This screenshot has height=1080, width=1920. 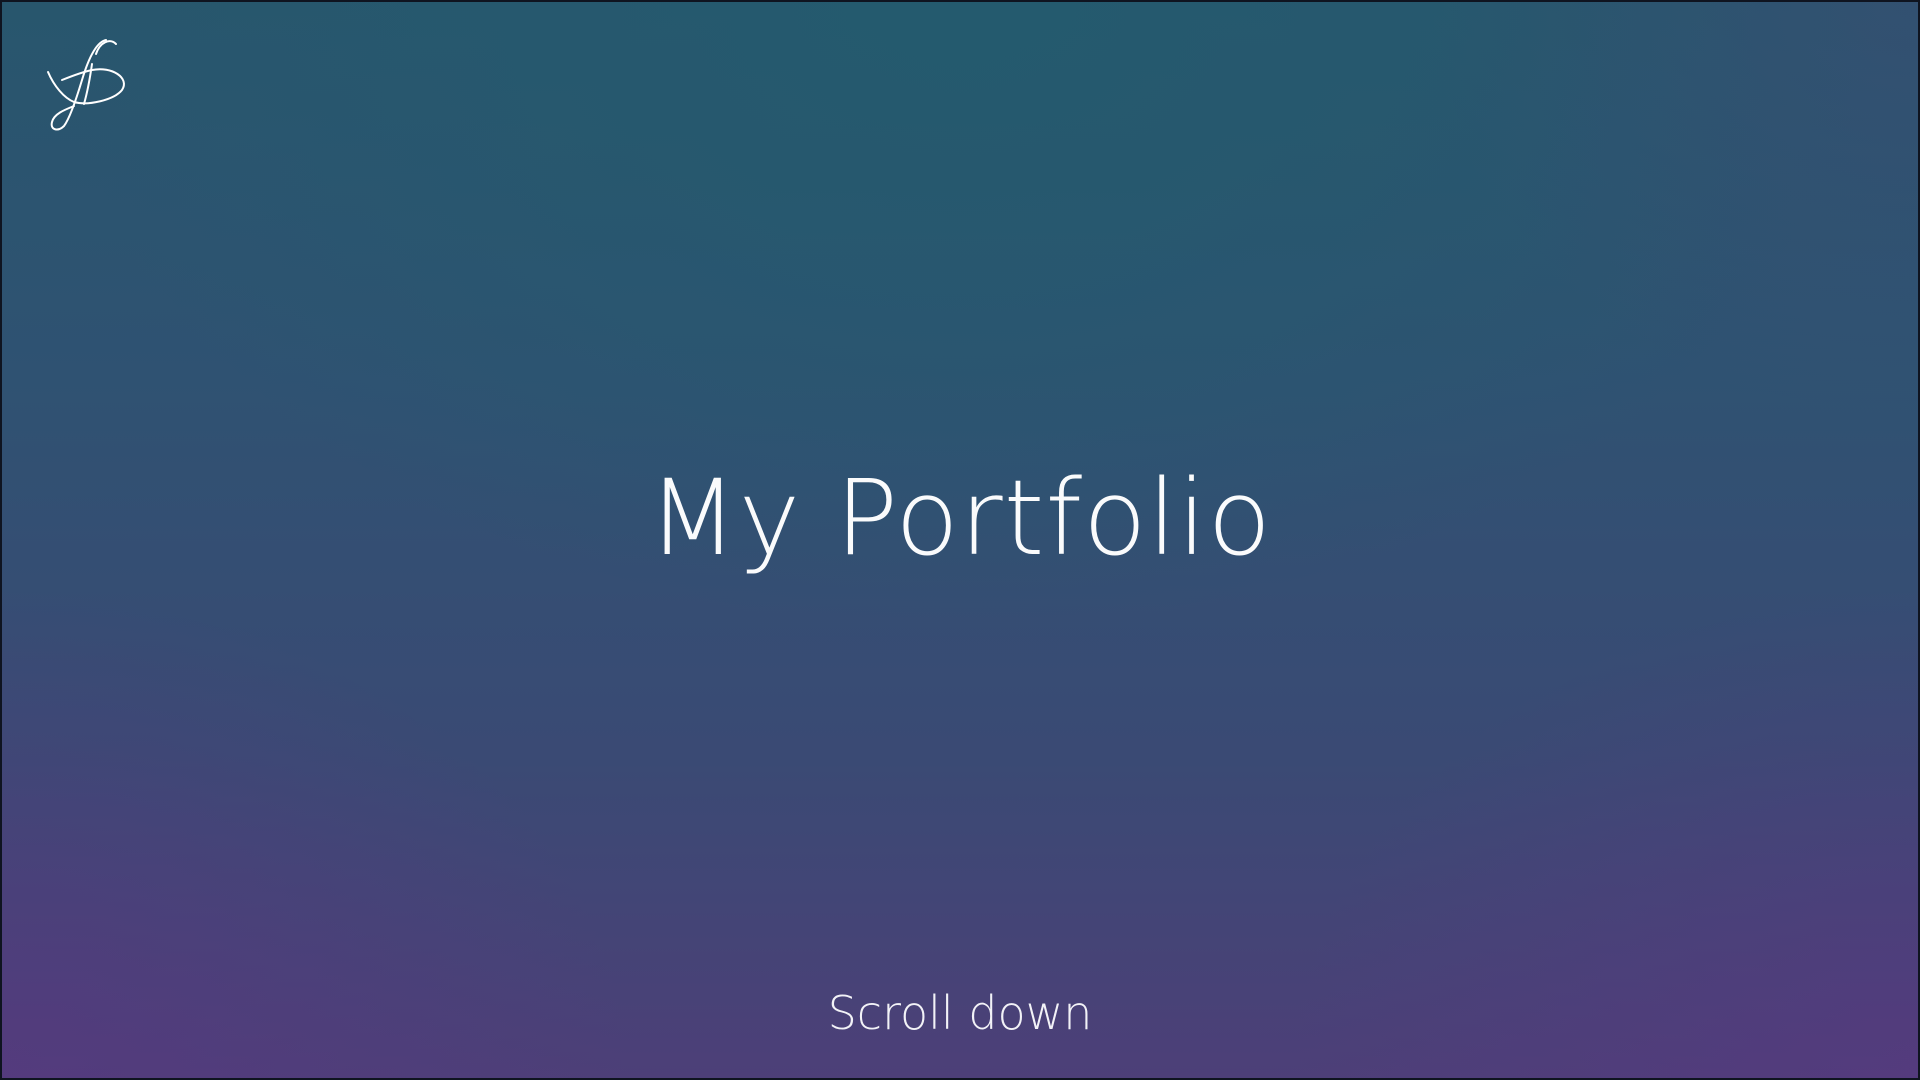 I want to click on scroll-down-label: Scroll down, so click(x=960, y=1013).